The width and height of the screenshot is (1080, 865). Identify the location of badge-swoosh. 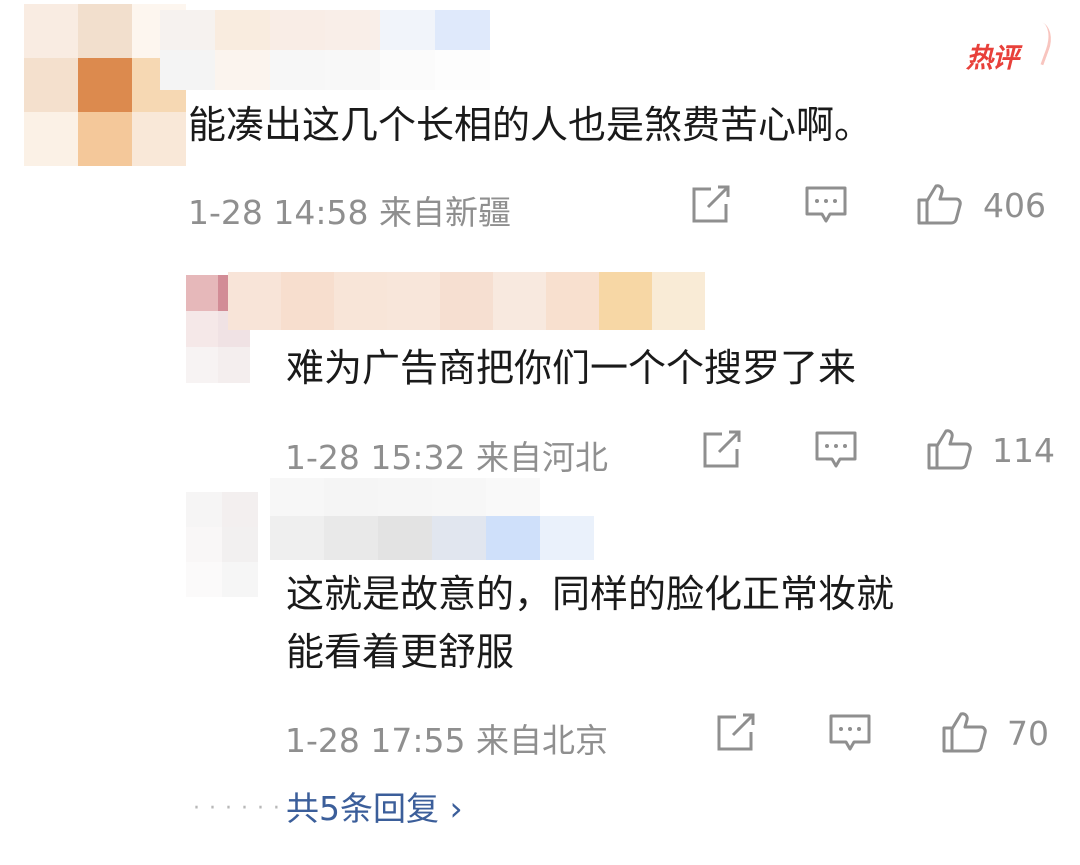
(1037, 42).